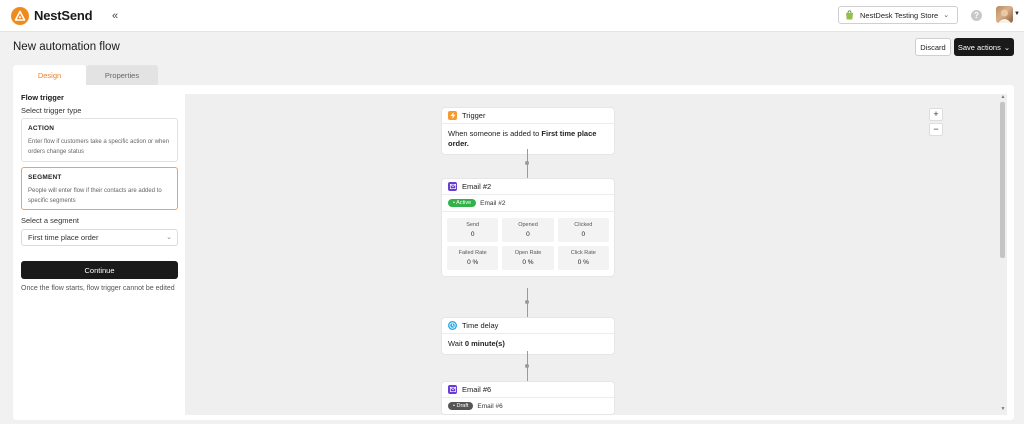 The image size is (1024, 424). Describe the element at coordinates (63, 237) in the screenshot. I see `segment-value: First time place order` at that location.